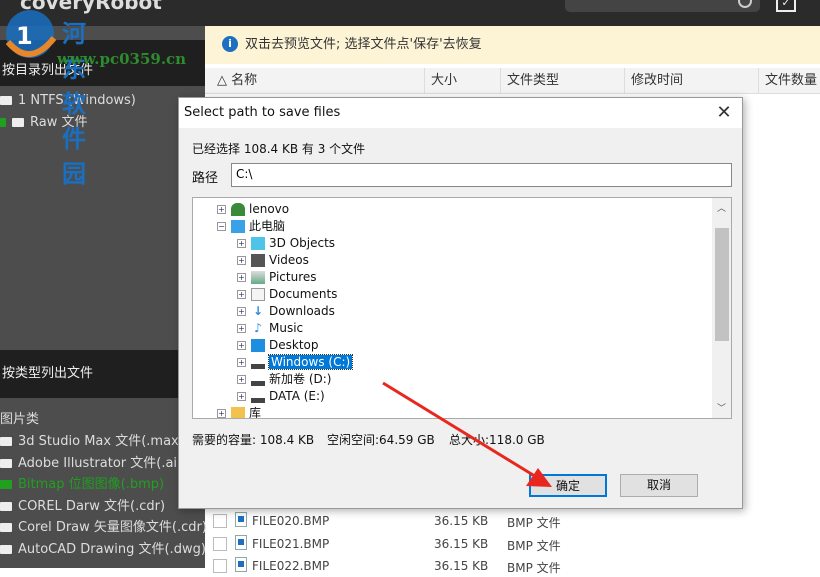 The height and width of the screenshot is (577, 820). Describe the element at coordinates (3, 122) in the screenshot. I see `checkbox-icon` at that location.